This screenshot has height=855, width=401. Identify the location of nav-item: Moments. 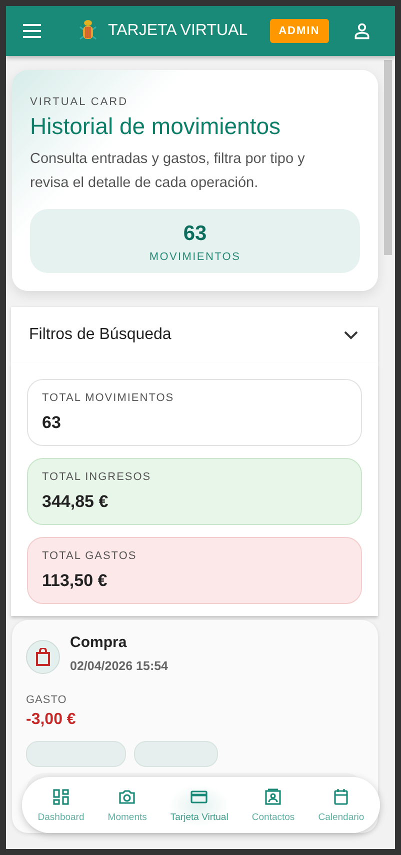
(127, 805).